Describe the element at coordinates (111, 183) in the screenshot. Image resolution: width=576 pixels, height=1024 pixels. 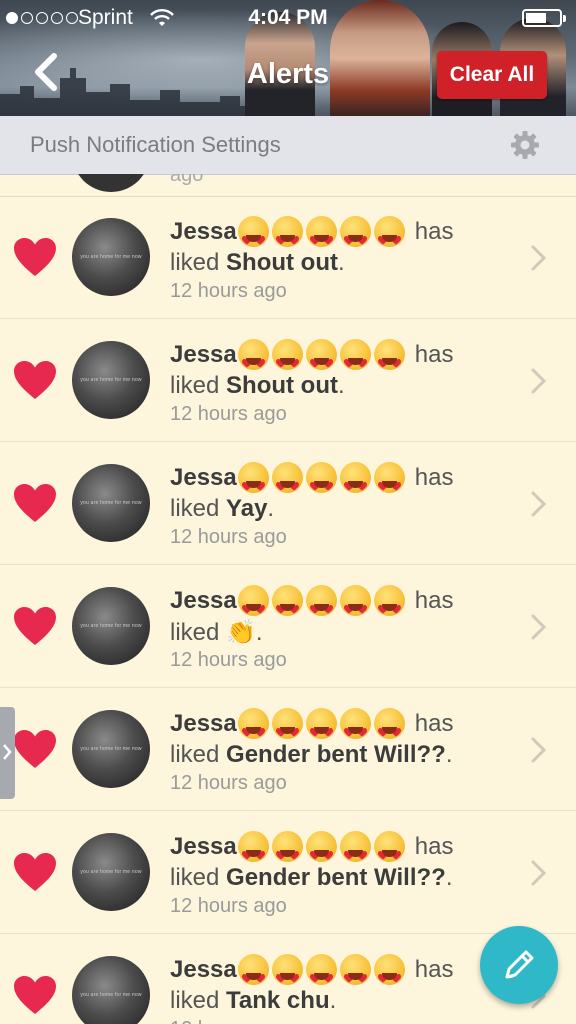
I see `avatar` at that location.